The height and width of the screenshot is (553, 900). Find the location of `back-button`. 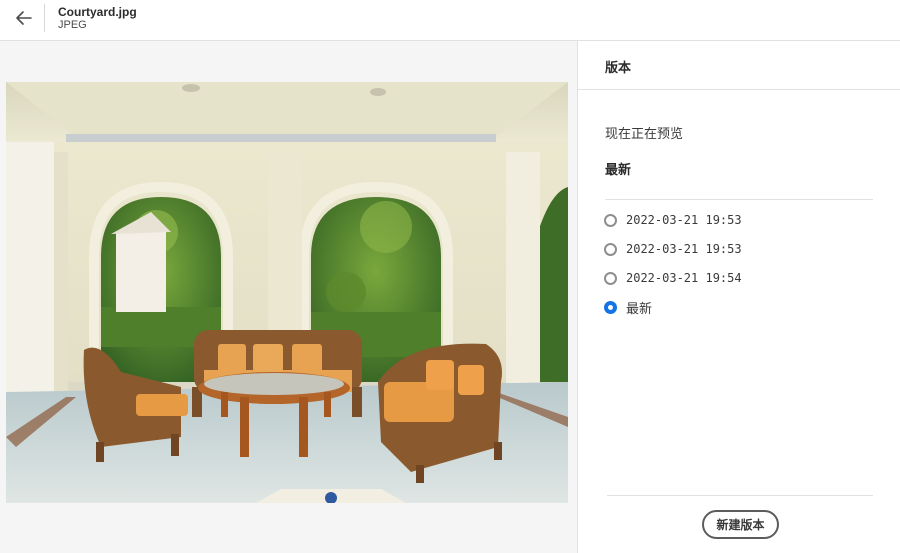

back-button is located at coordinates (25, 18).